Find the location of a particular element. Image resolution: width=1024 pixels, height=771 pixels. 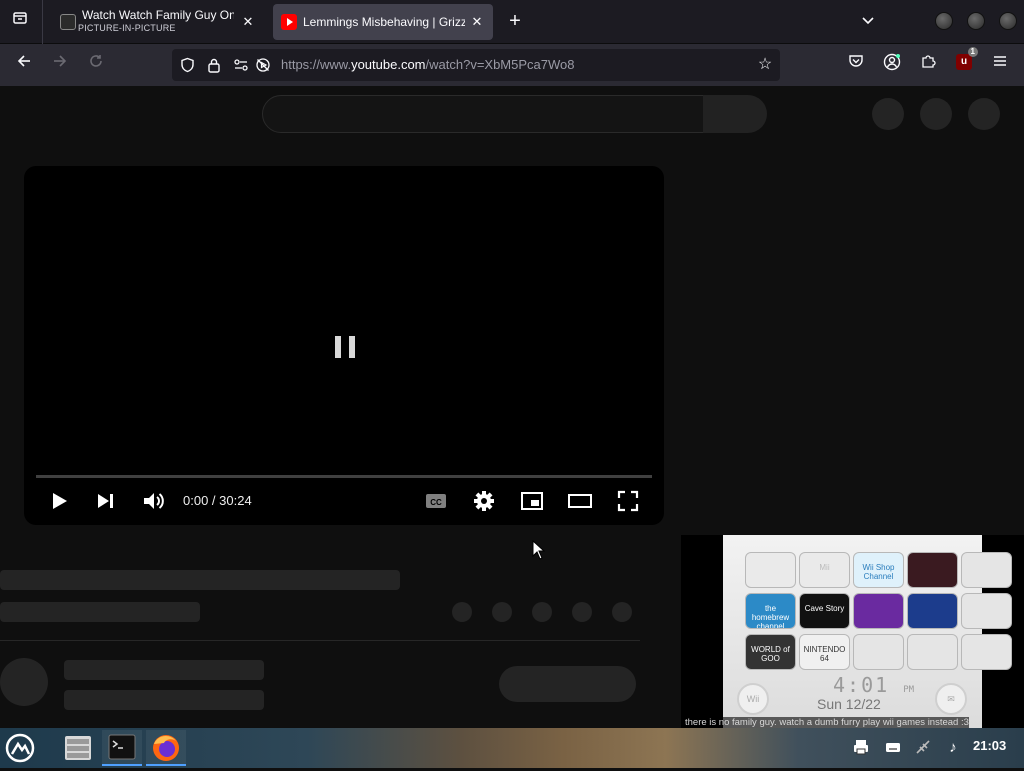

app-launcher-icon is located at coordinates (22, 748).